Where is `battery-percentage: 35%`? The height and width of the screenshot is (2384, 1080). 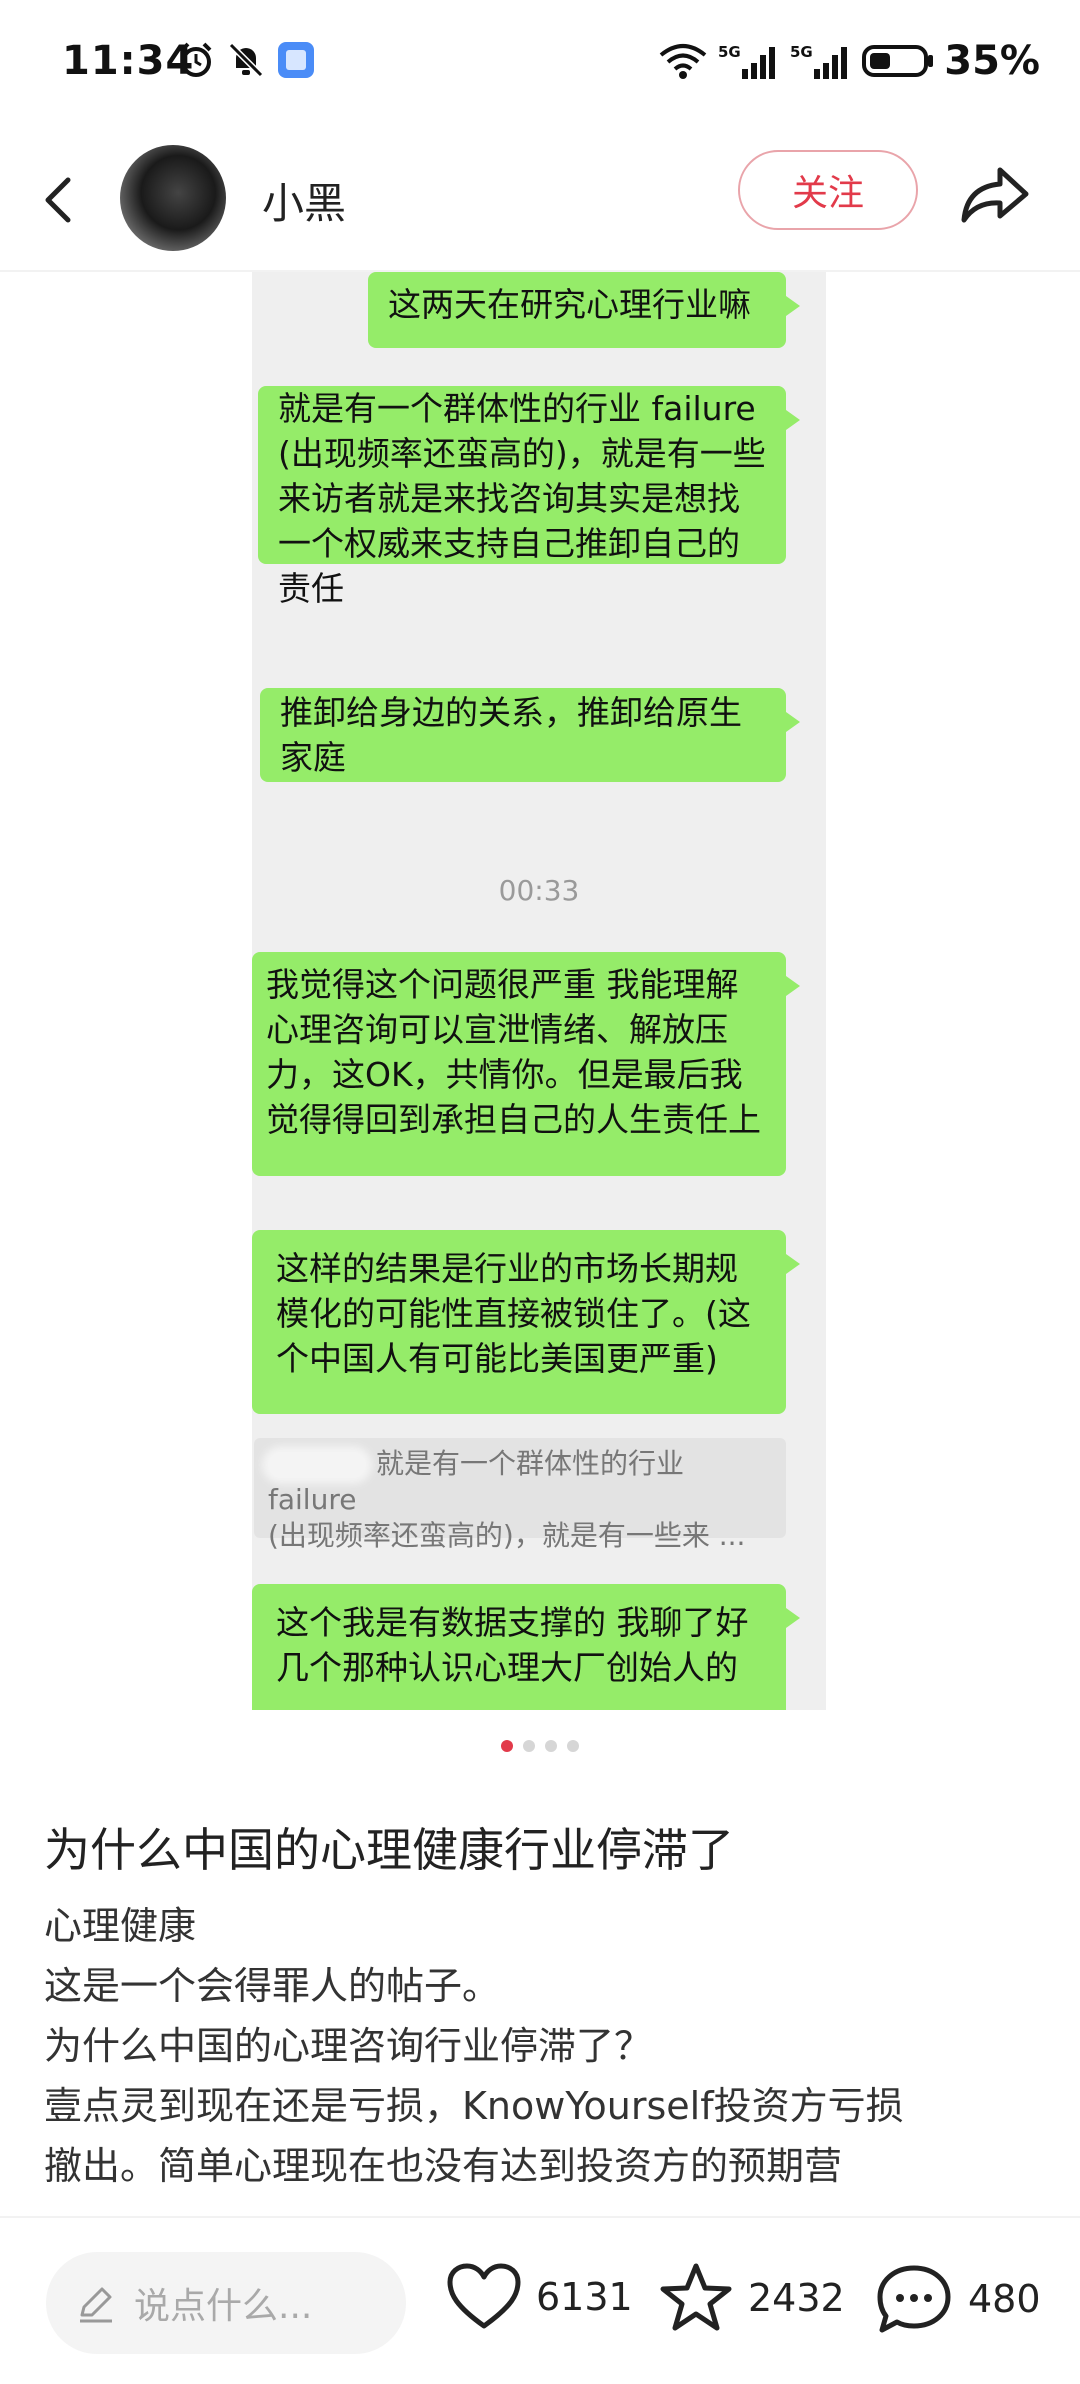
battery-percentage: 35% is located at coordinates (992, 61).